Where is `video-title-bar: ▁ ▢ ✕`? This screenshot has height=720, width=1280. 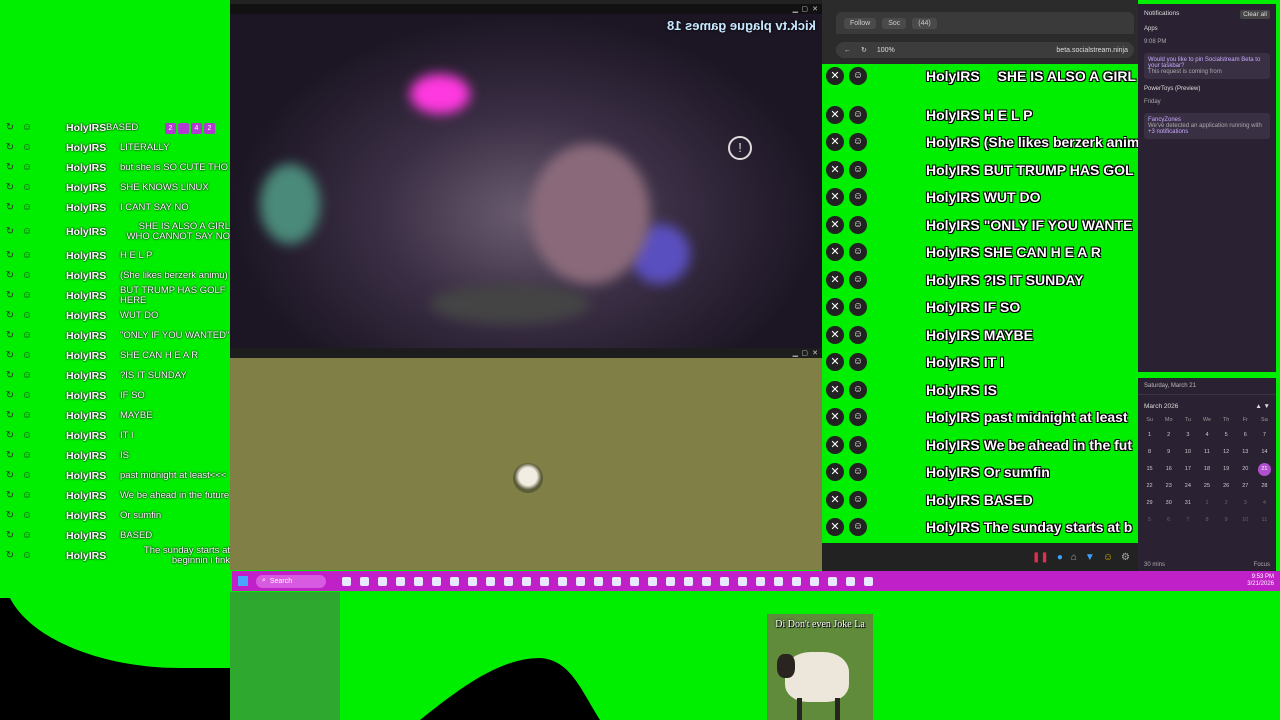 video-title-bar: ▁ ▢ ✕ is located at coordinates (526, 9).